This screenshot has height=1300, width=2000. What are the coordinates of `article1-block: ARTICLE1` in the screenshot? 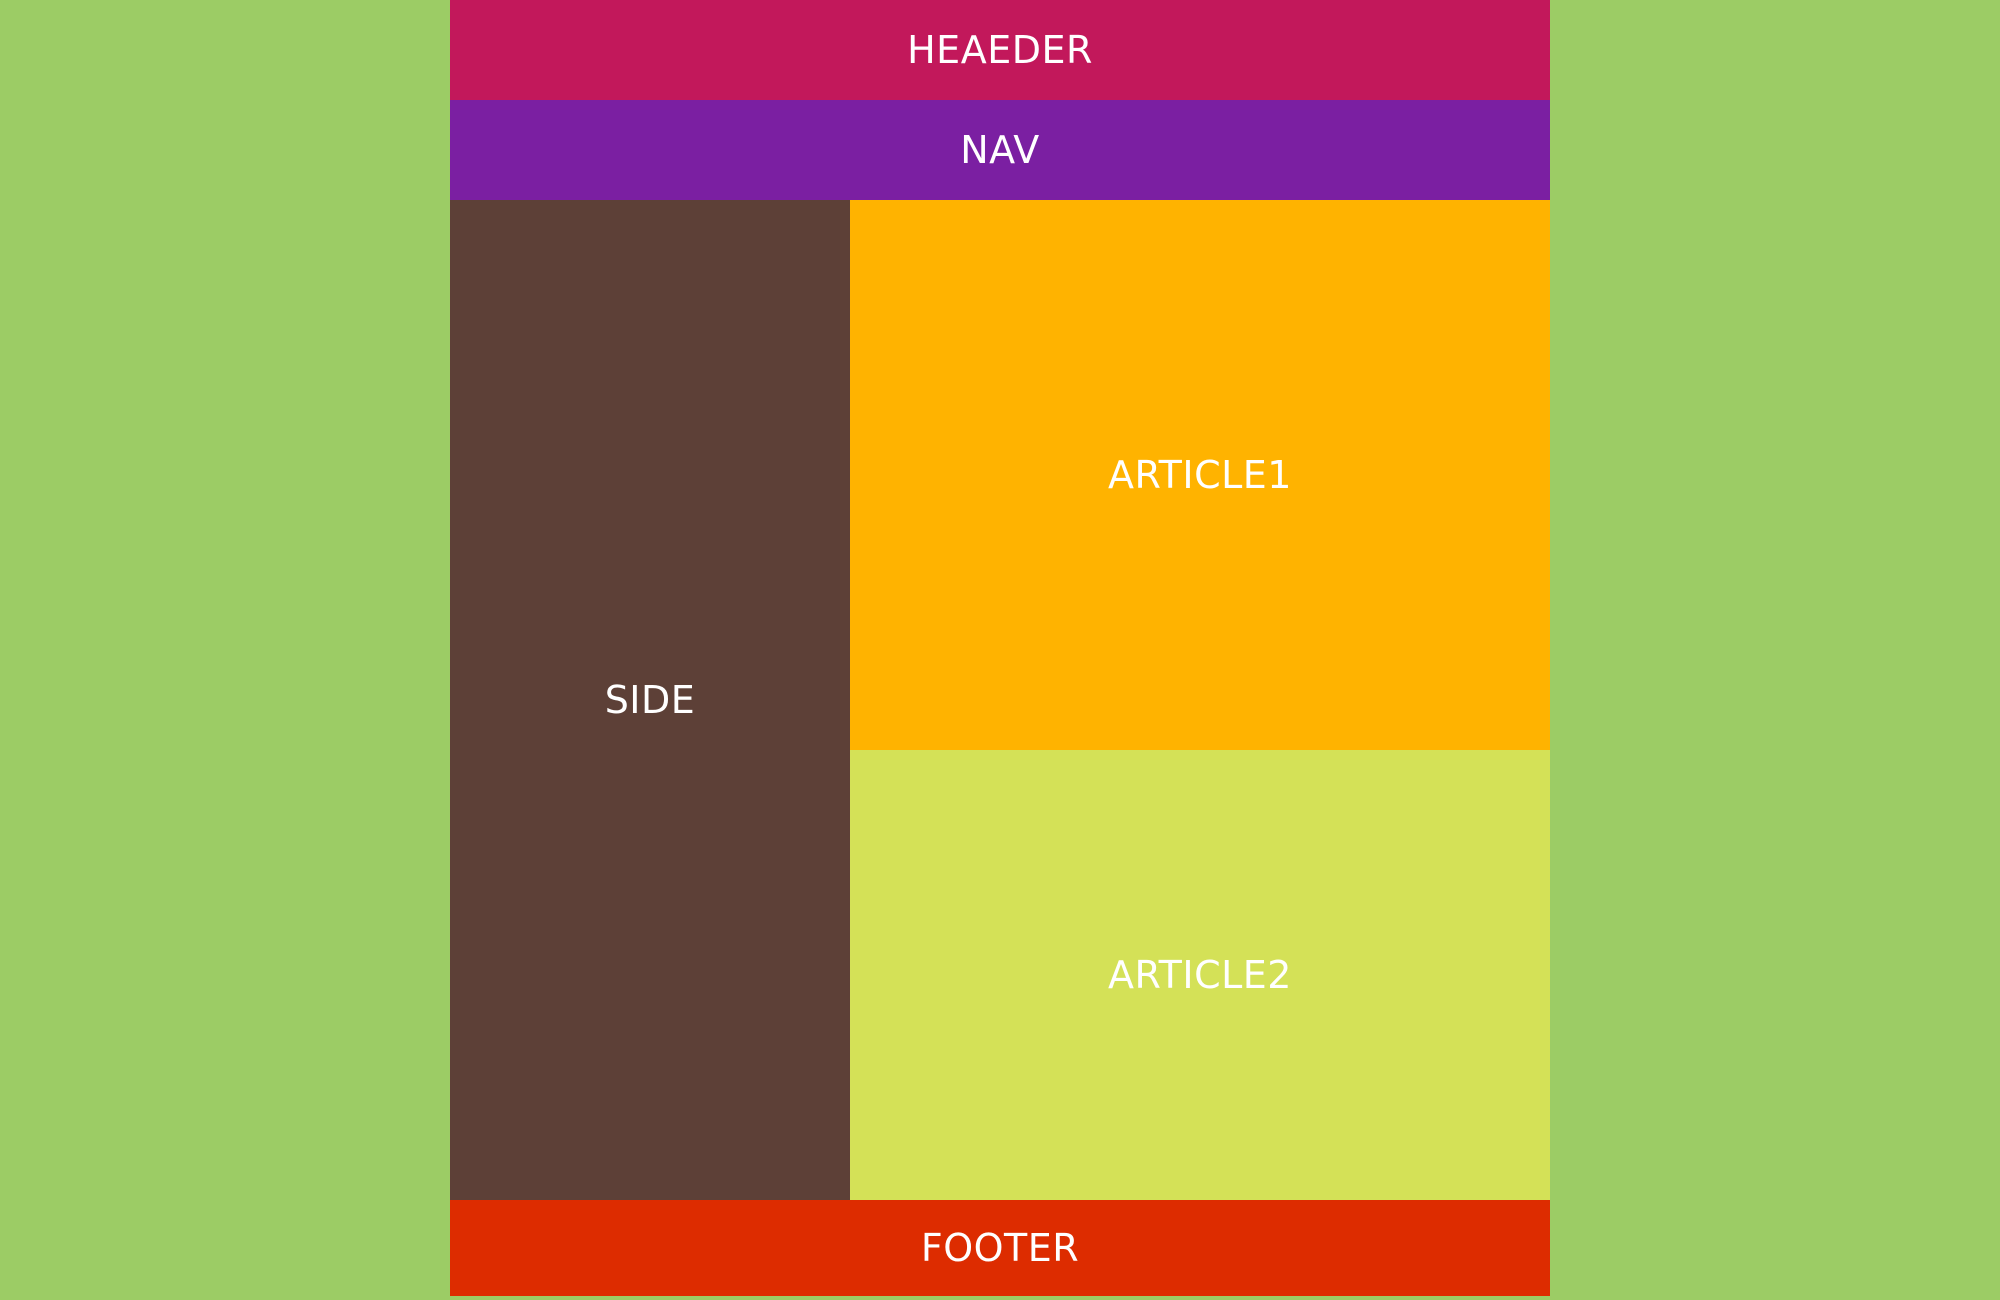 It's located at (1200, 475).